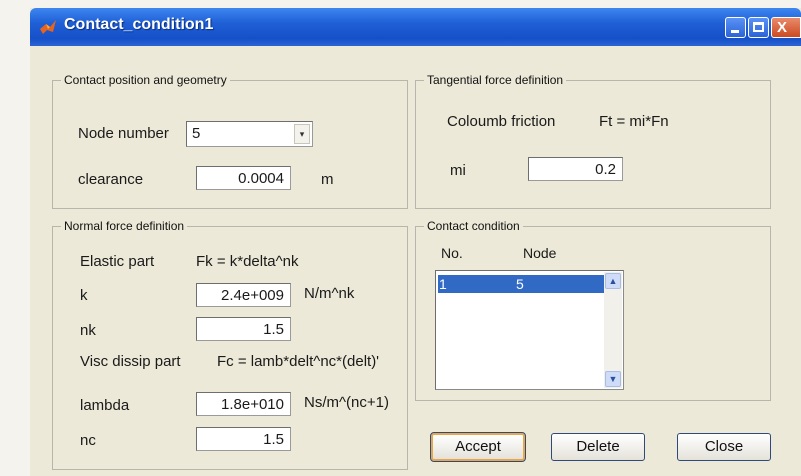 The image size is (801, 476). Describe the element at coordinates (84, 295) in the screenshot. I see `k-label: k` at that location.